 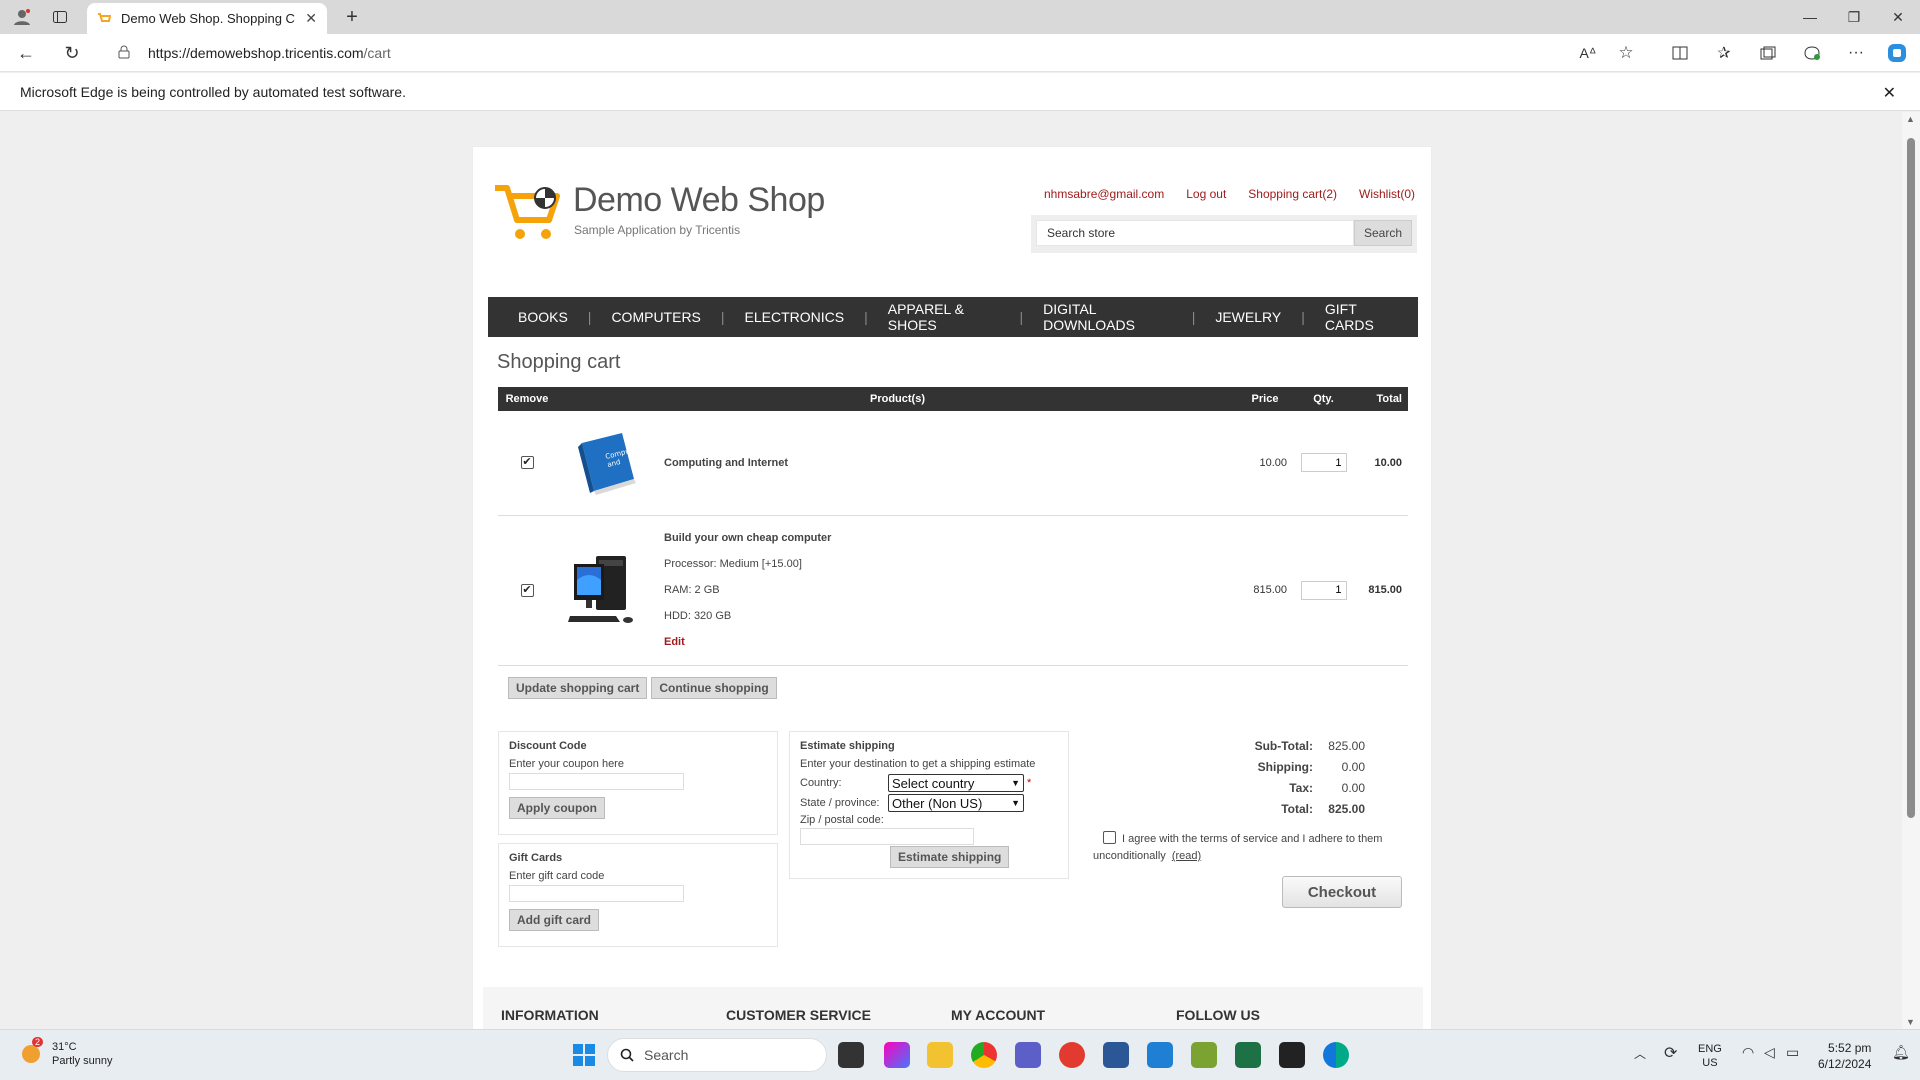 What do you see at coordinates (606, 463) in the screenshot?
I see `product-image-book: Computing and` at bounding box center [606, 463].